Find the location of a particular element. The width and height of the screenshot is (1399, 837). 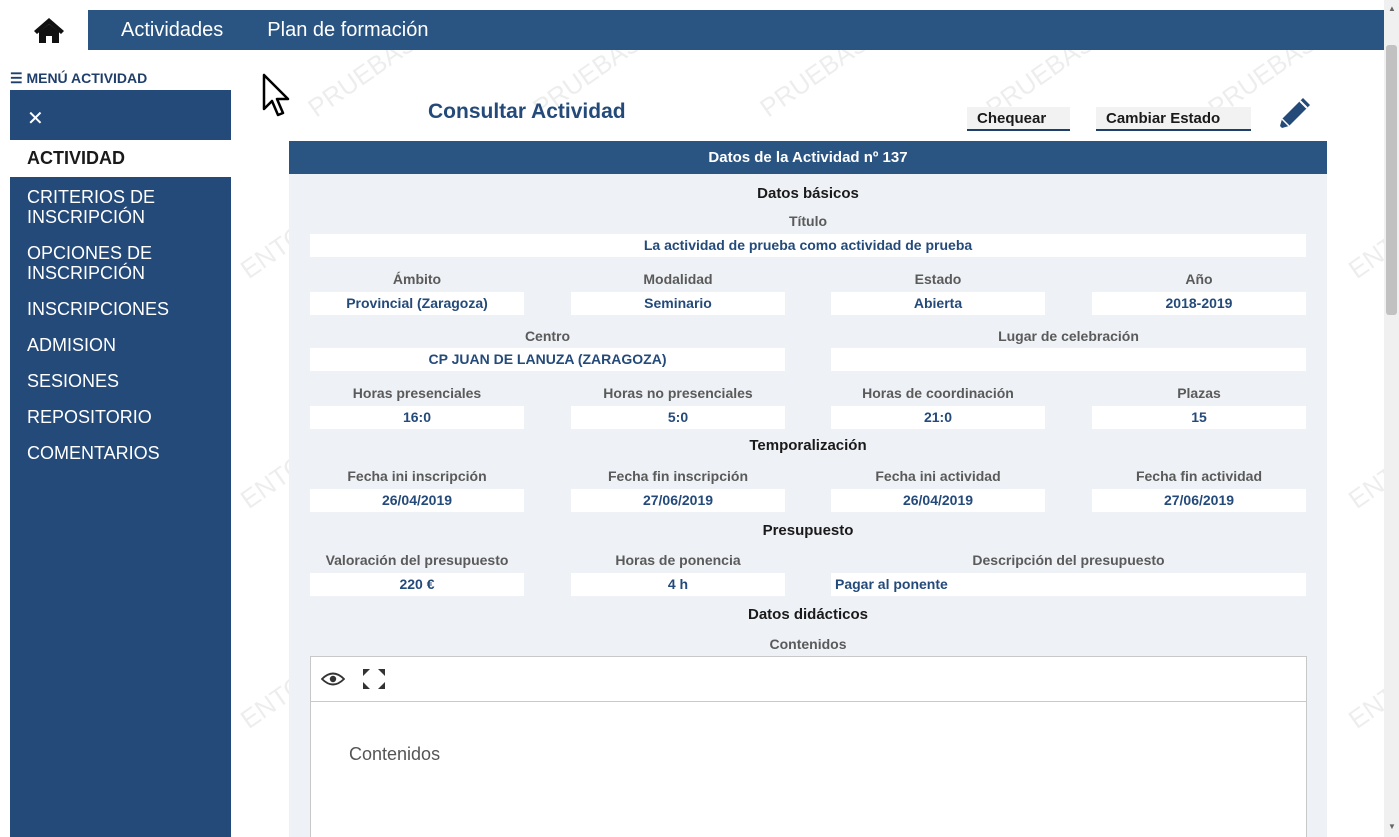

fecha-ini-actividad-label: Fecha ini actividad is located at coordinates (938, 476).